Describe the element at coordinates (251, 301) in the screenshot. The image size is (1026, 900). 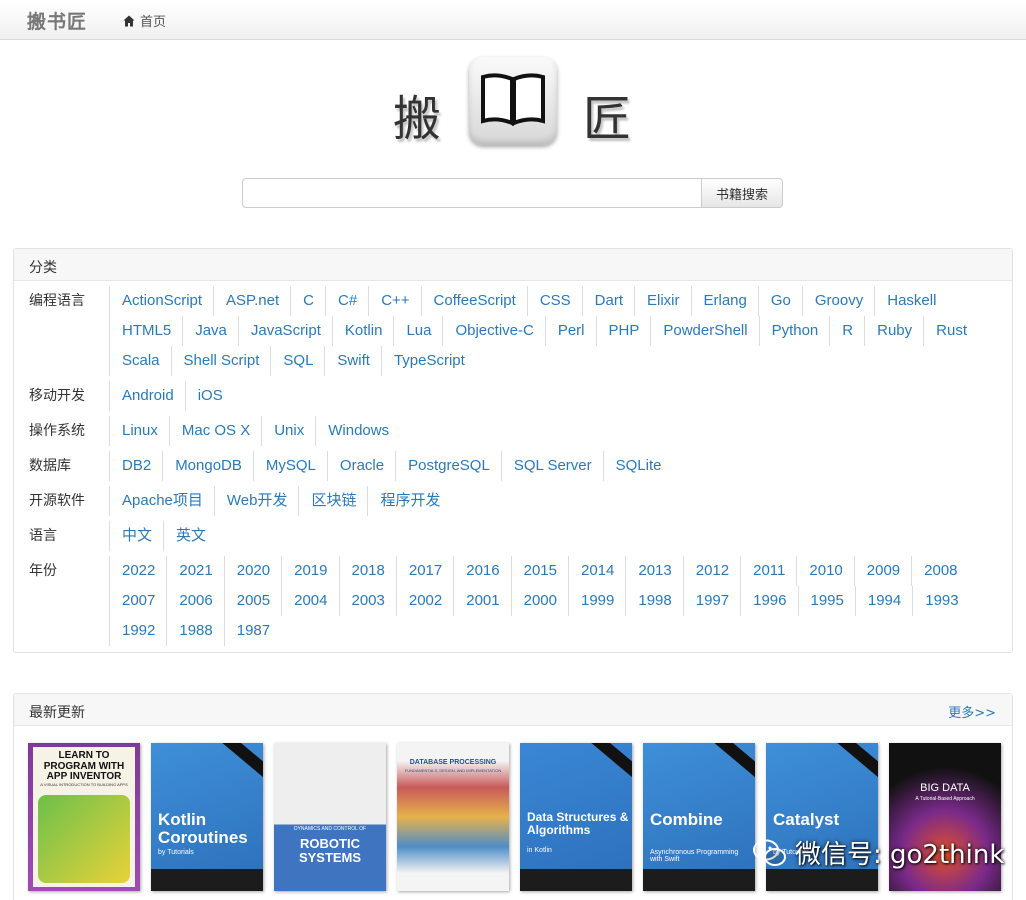
I see `category-link: ASP.net` at that location.